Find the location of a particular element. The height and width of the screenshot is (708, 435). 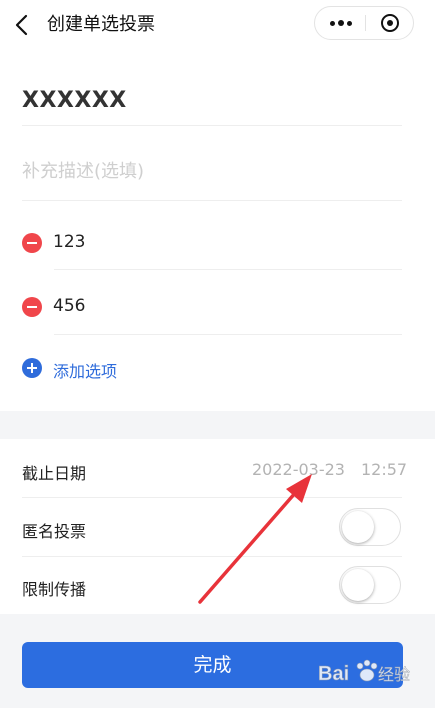

add-circle-icon is located at coordinates (32, 368).